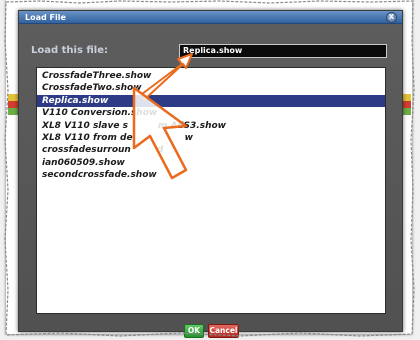 The height and width of the screenshot is (340, 420). I want to click on file-name-text: XL8 V110 slave s, so click(85, 125).